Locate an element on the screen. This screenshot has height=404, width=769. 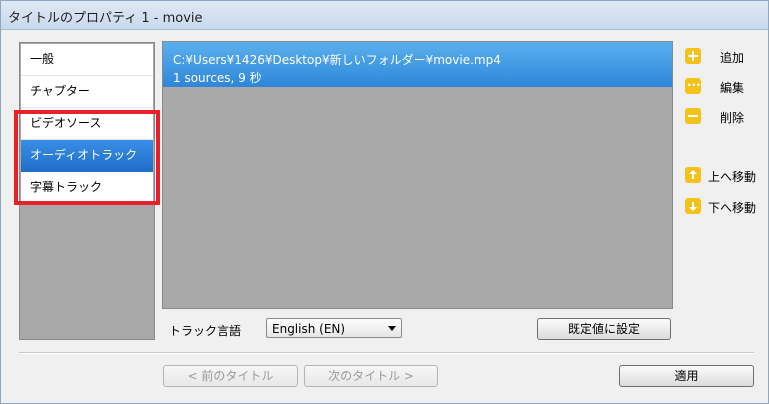
previous-title-button: < 前のタイトル is located at coordinates (230, 376).